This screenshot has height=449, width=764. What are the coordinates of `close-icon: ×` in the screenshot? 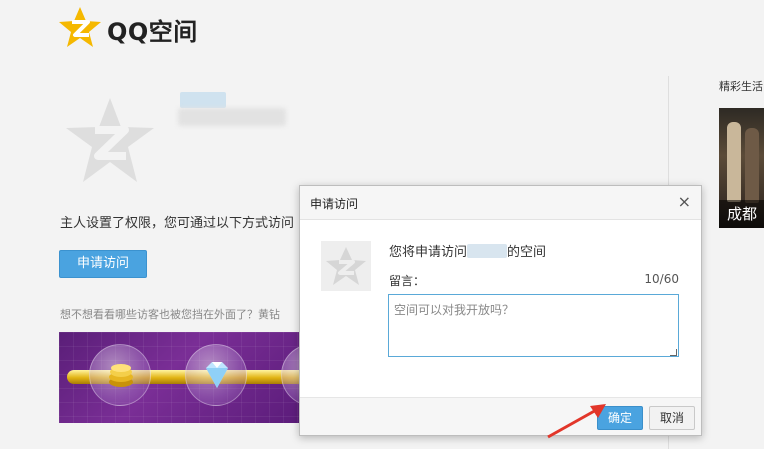 It's located at (684, 202).